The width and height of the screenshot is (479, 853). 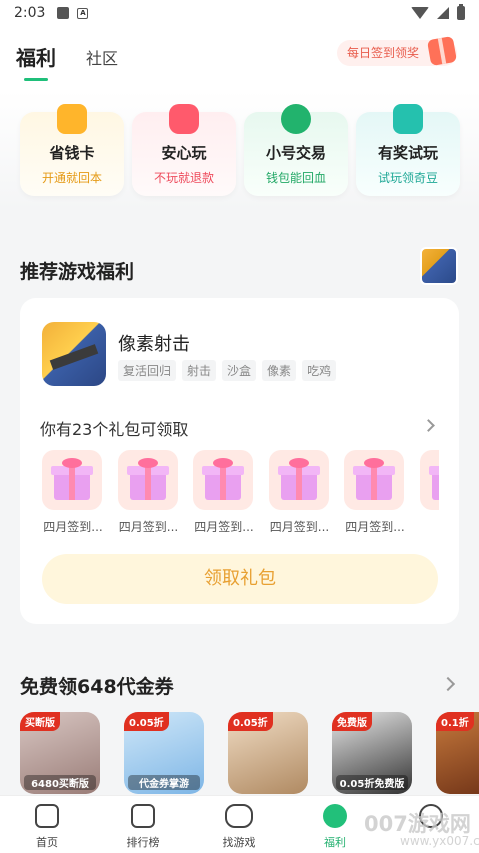 I want to click on status-time: 2:03, so click(x=30, y=13).